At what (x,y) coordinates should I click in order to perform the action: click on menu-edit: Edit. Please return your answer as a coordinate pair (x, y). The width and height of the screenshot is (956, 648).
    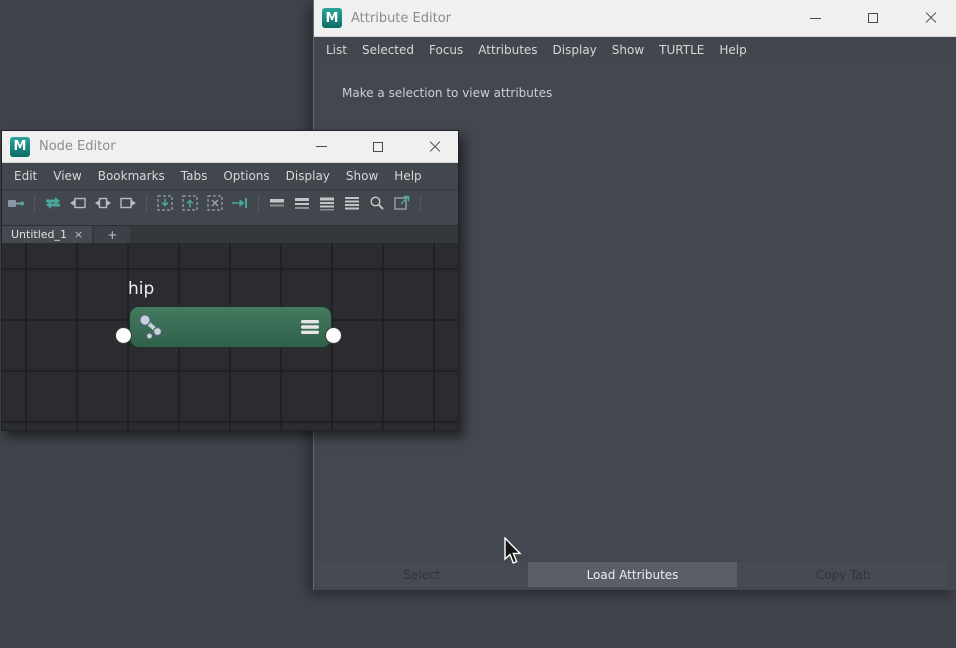
    Looking at the image, I should click on (25, 176).